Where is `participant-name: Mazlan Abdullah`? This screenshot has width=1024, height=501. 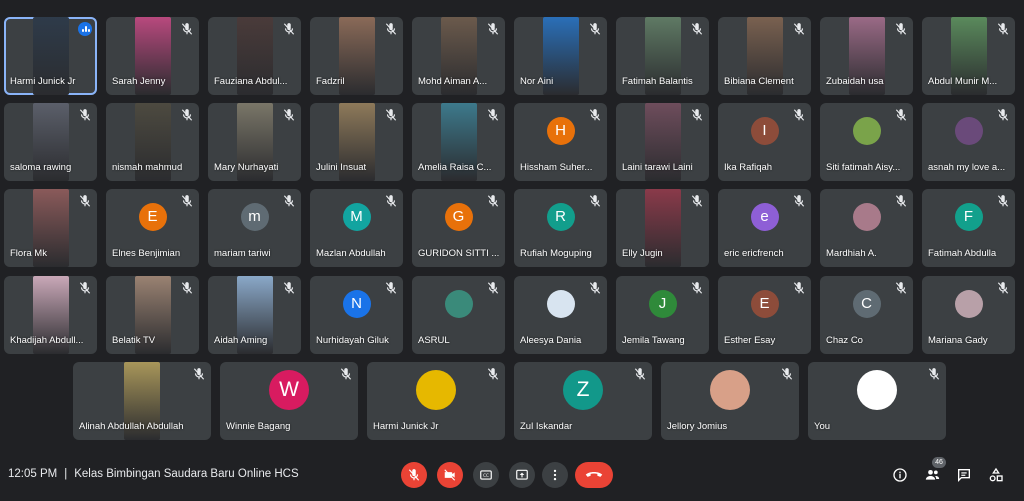
participant-name: Mazlan Abdullah is located at coordinates (351, 253).